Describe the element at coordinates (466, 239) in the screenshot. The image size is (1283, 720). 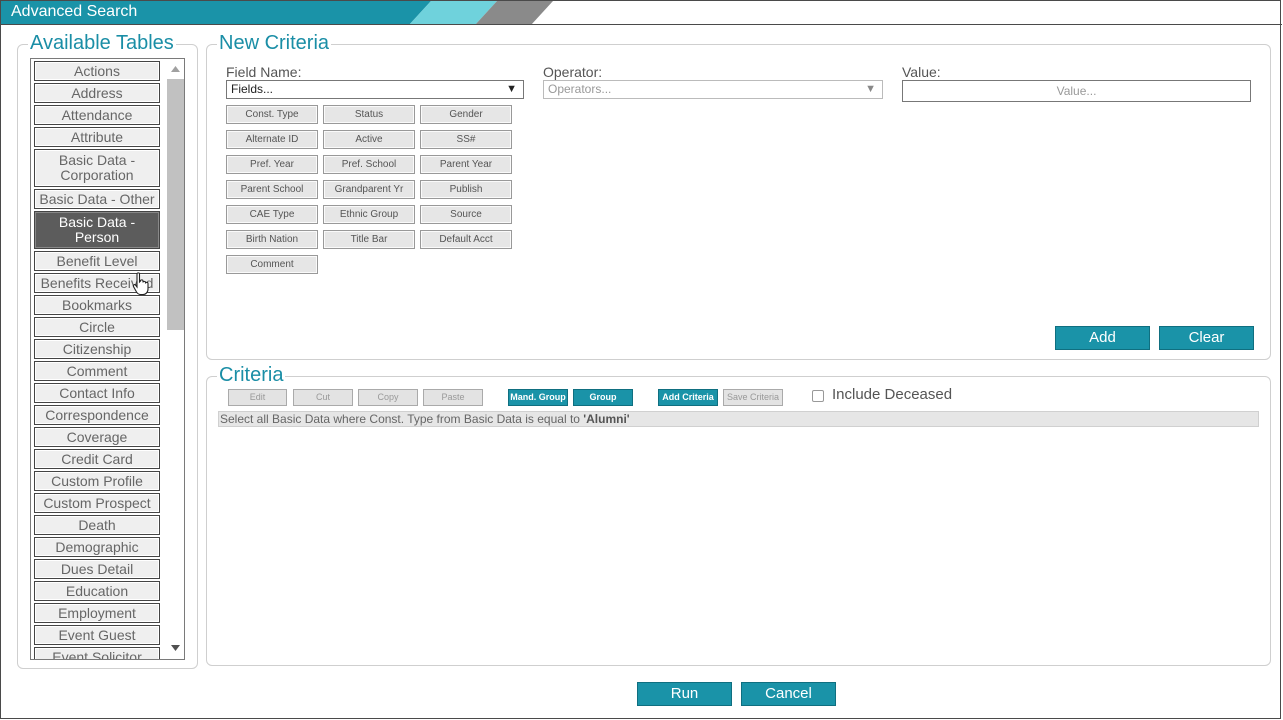
I see `field-button: Default Acct` at that location.